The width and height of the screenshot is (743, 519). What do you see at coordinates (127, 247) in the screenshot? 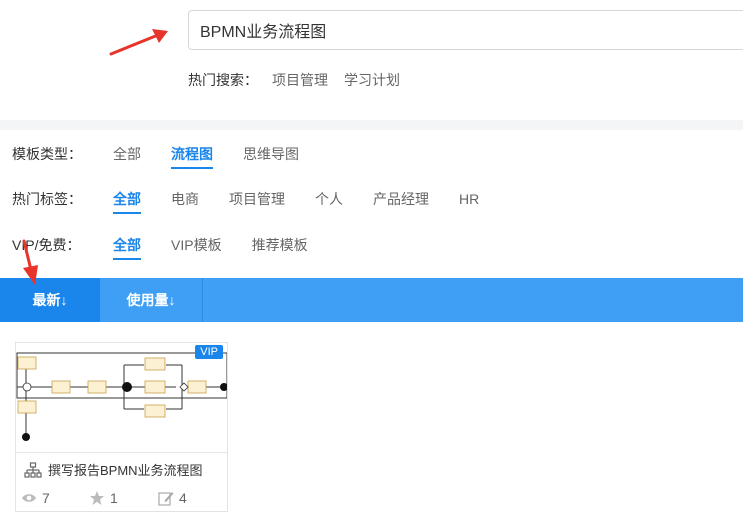
I see `filter-vip-all: 全部` at bounding box center [127, 247].